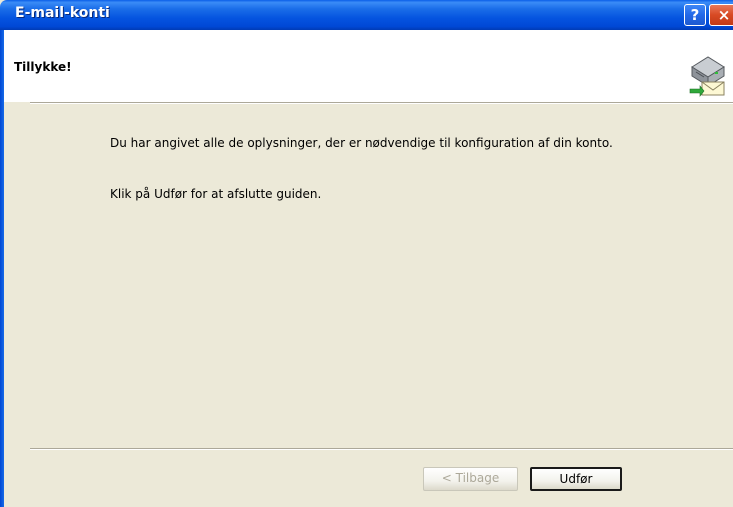  I want to click on help-button: ?, so click(695, 15).